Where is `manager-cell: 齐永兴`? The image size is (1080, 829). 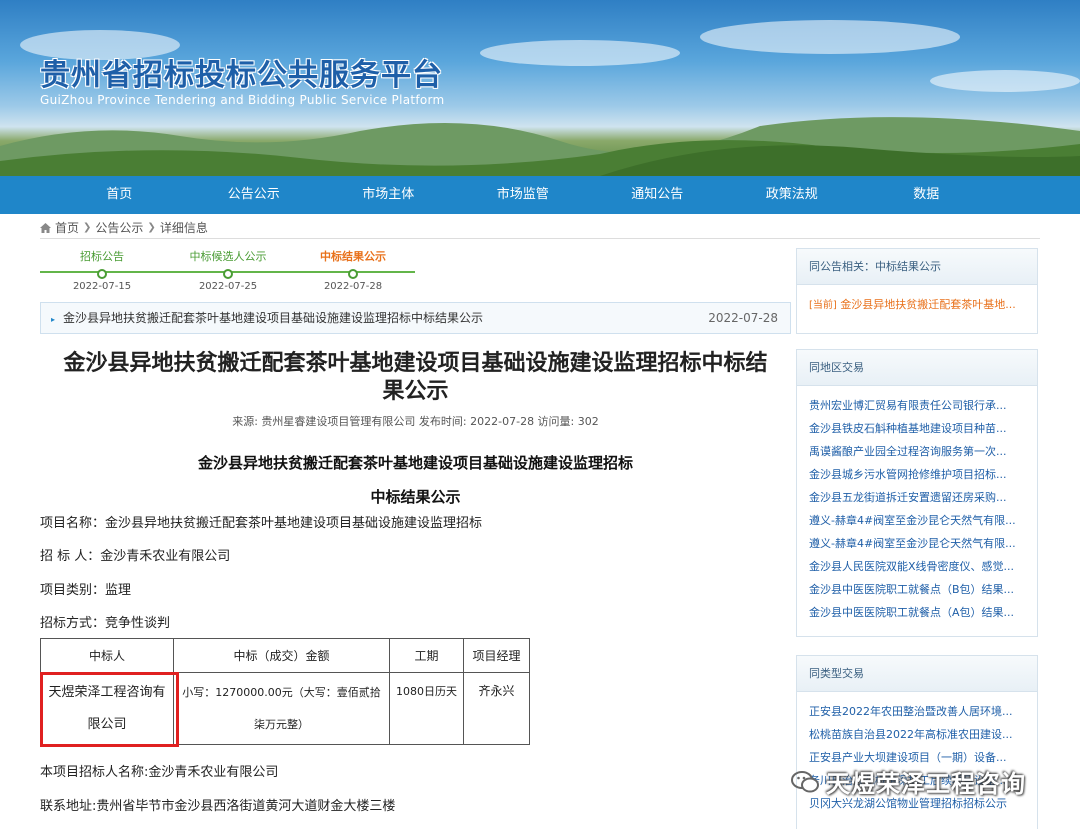 manager-cell: 齐永兴 is located at coordinates (496, 708).